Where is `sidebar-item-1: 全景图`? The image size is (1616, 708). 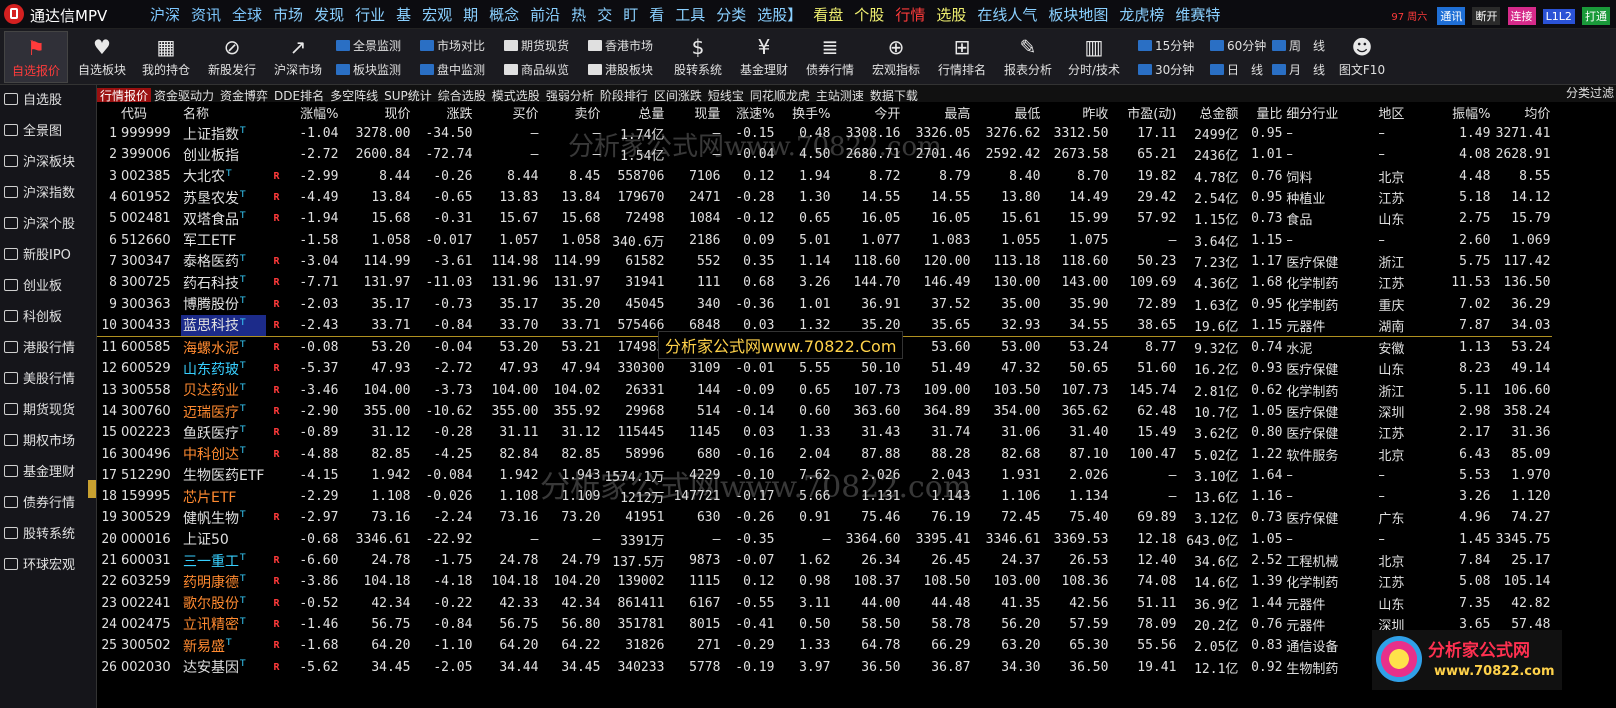 sidebar-item-1: 全景图 is located at coordinates (48, 131).